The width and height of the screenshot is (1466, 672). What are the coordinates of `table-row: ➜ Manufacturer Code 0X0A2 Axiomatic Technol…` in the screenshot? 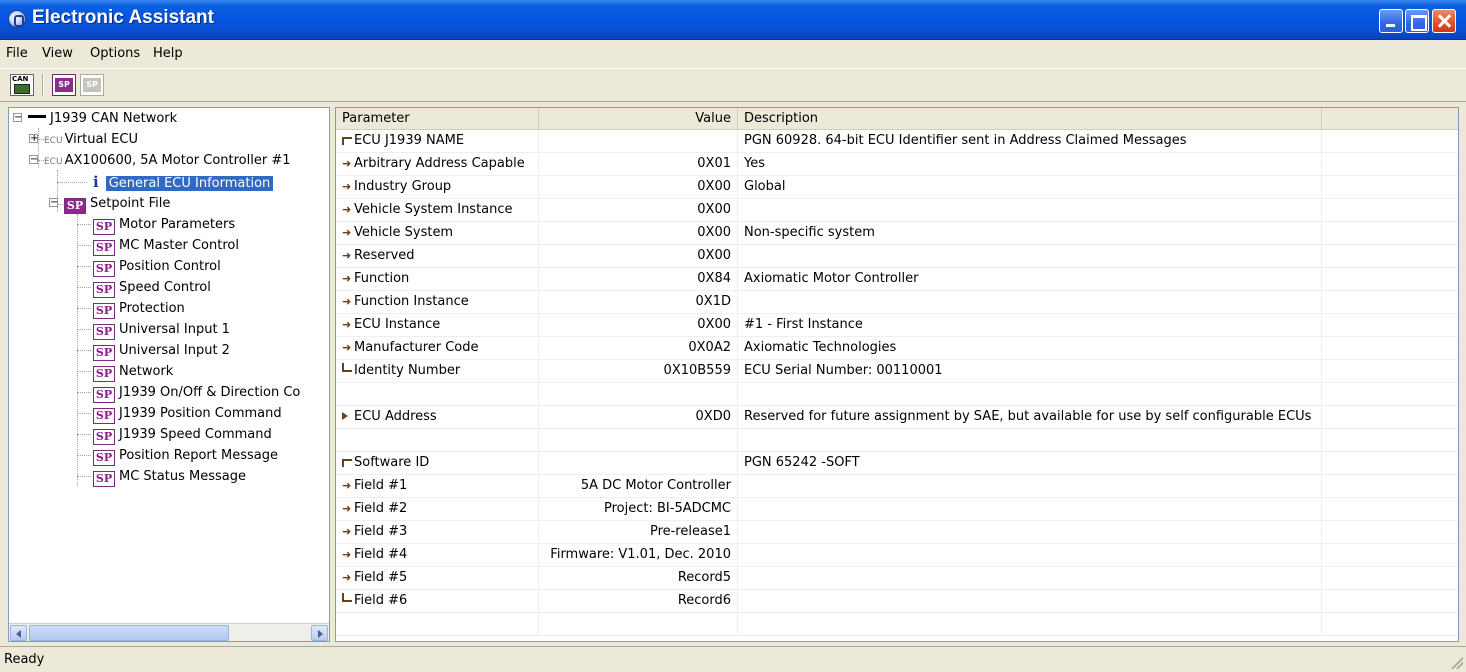 It's located at (897, 348).